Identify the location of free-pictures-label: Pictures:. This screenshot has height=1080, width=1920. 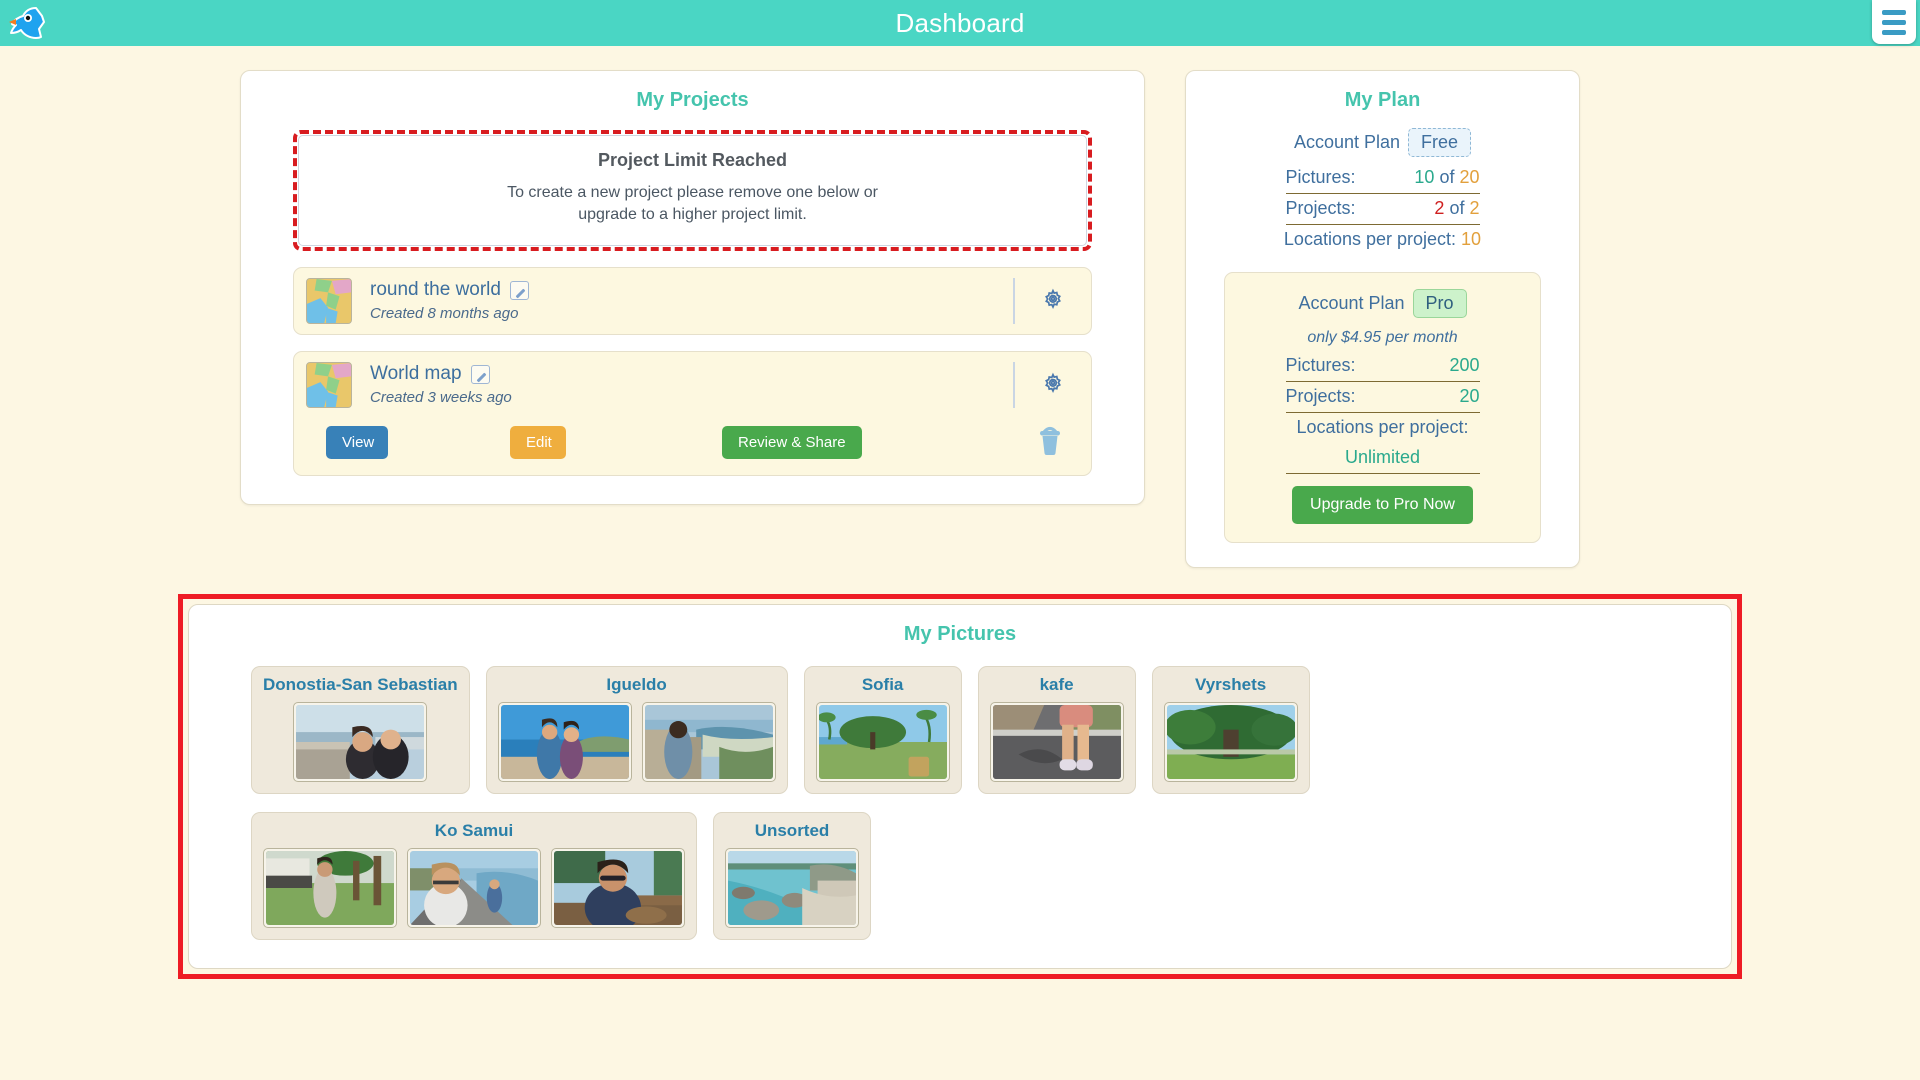
(1320, 177).